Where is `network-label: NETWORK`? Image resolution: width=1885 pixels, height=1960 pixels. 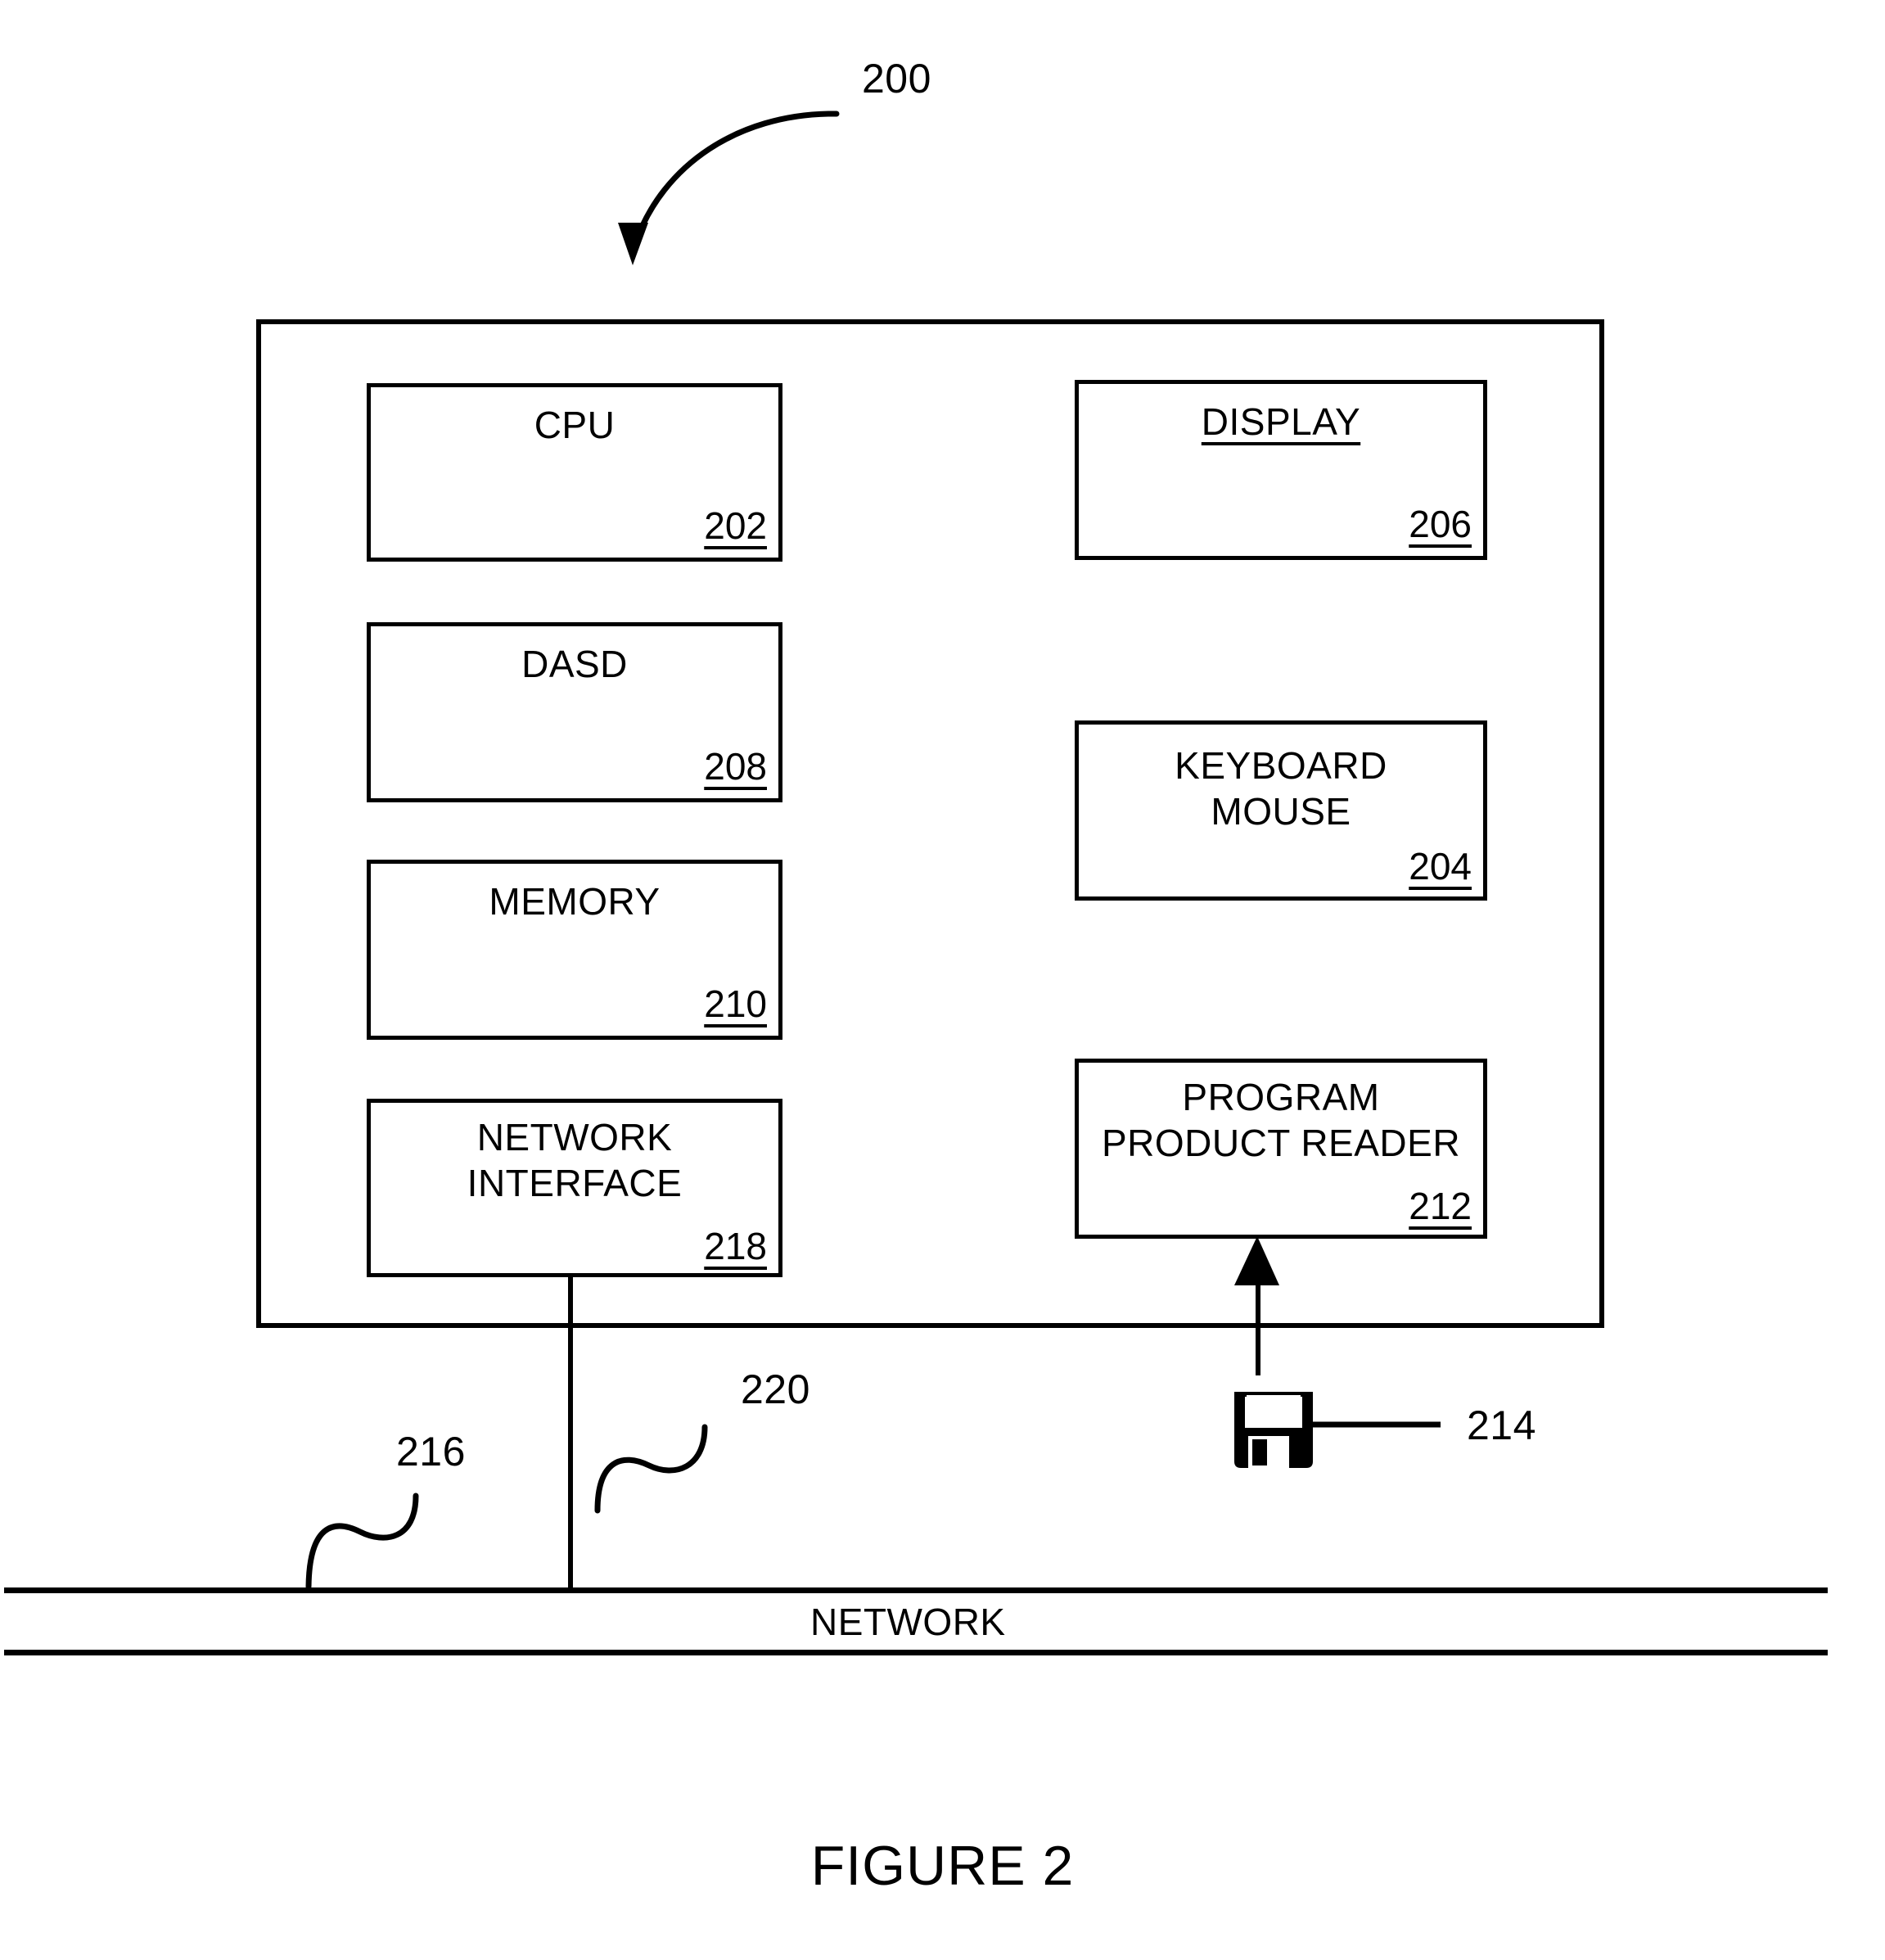 network-label: NETWORK is located at coordinates (908, 1622).